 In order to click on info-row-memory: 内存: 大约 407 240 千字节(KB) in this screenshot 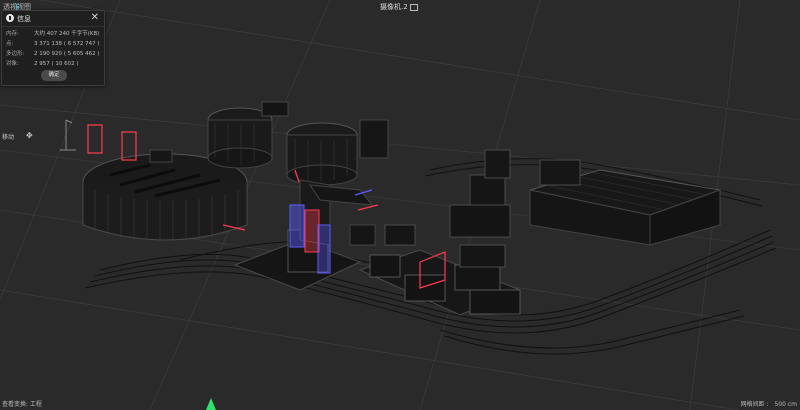, I will do `click(54, 34)`.